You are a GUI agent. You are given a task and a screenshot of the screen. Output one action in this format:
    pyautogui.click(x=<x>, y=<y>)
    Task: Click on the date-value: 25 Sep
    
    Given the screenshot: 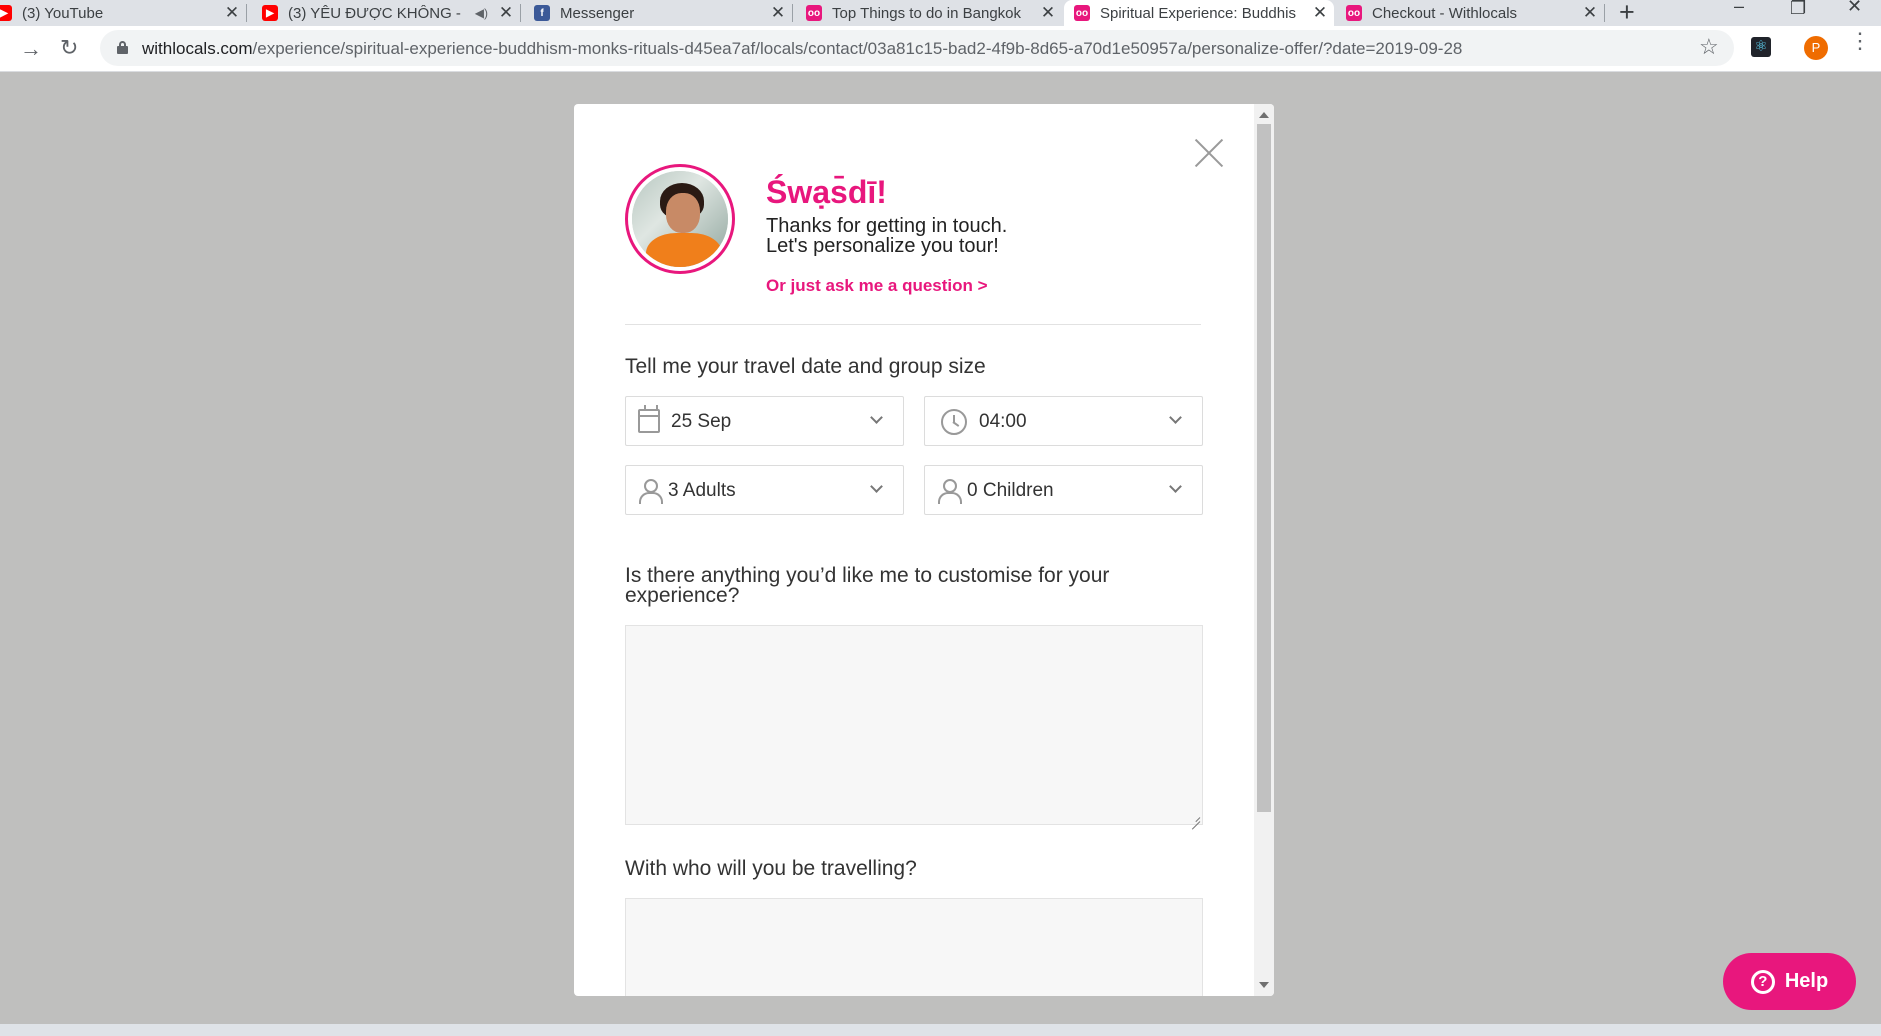 What is the action you would take?
    pyautogui.click(x=701, y=421)
    